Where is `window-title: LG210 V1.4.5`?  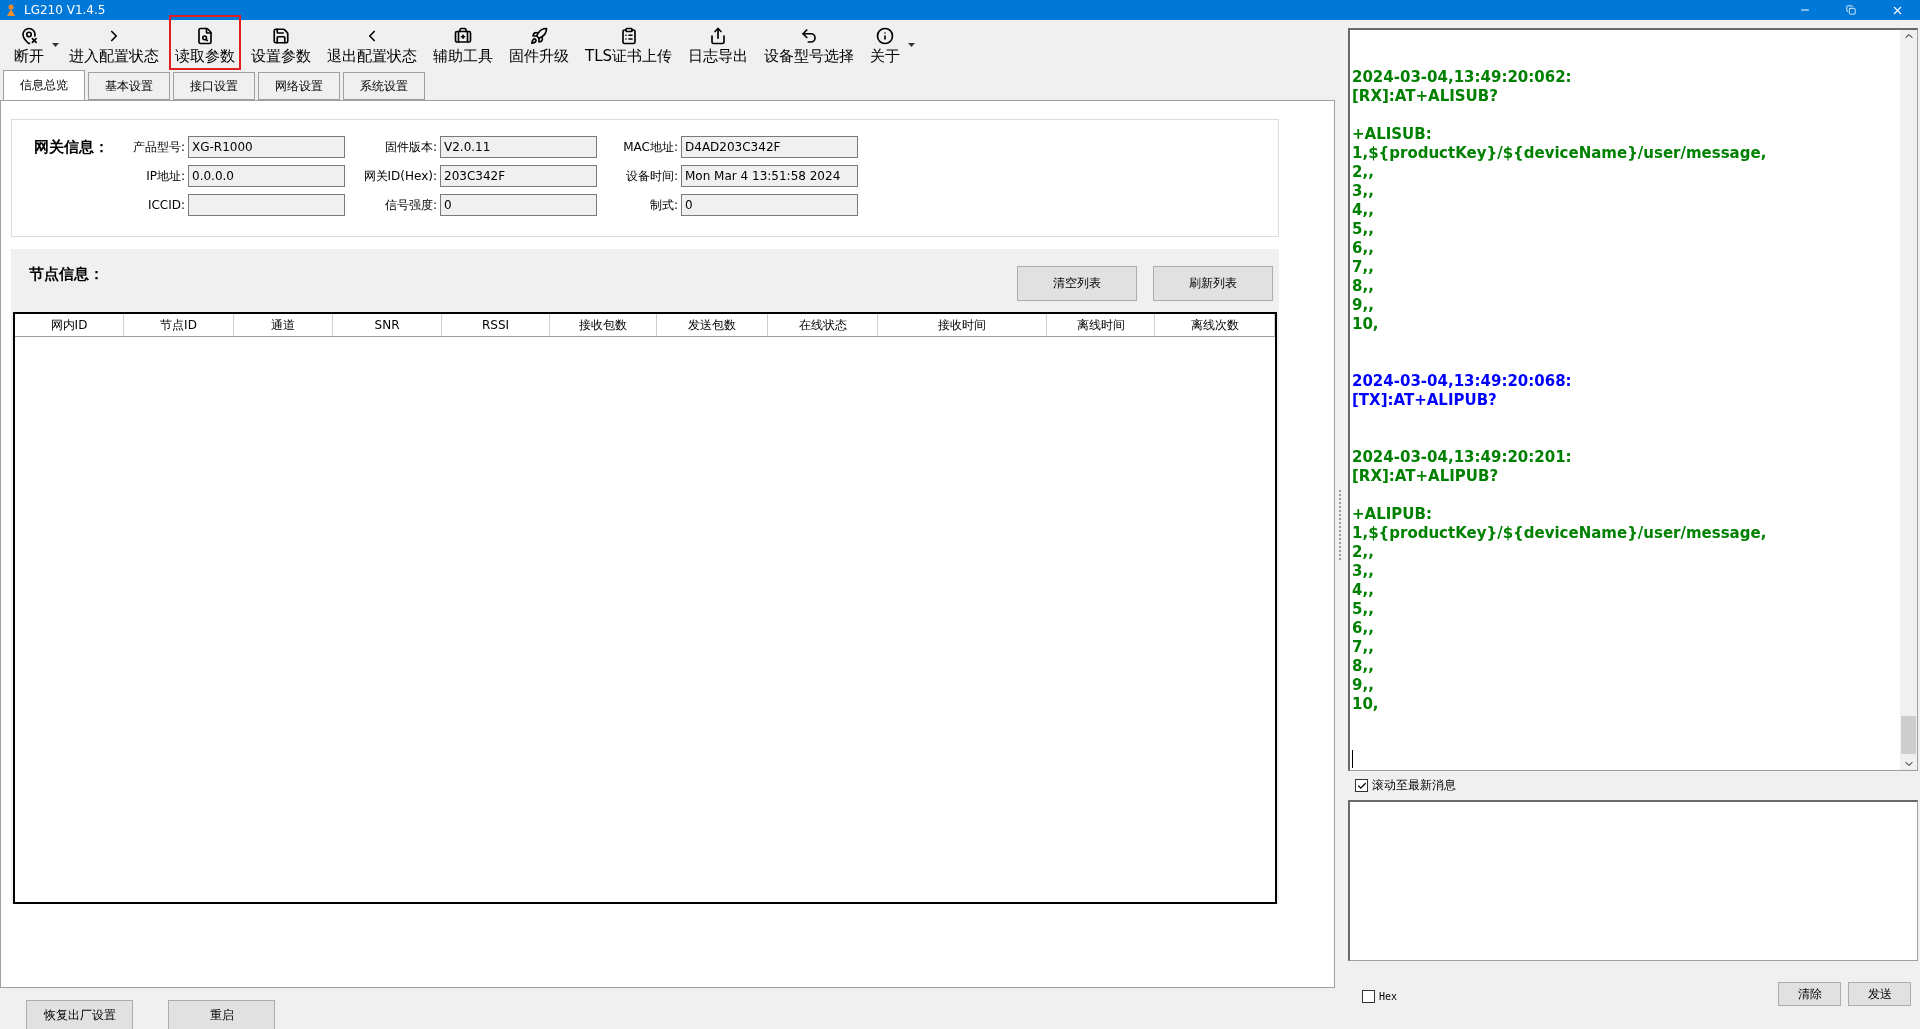 window-title: LG210 V1.4.5 is located at coordinates (65, 10).